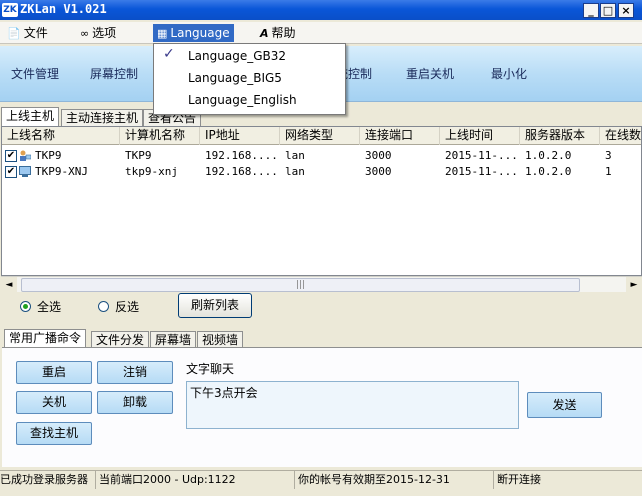 The height and width of the screenshot is (496, 642). What do you see at coordinates (560, 136) in the screenshot?
I see `col-server-version: 服务器版本` at bounding box center [560, 136].